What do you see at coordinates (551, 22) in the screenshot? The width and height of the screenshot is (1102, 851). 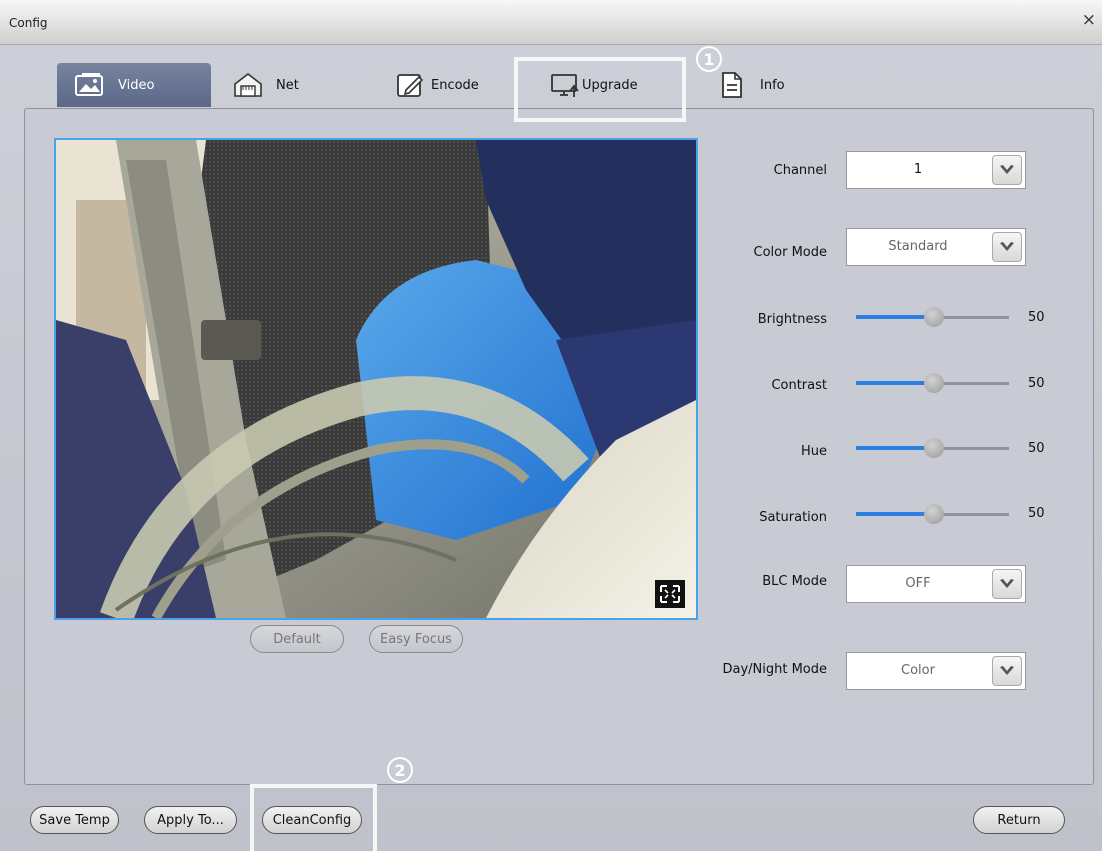 I see `title-bar: Config ×` at bounding box center [551, 22].